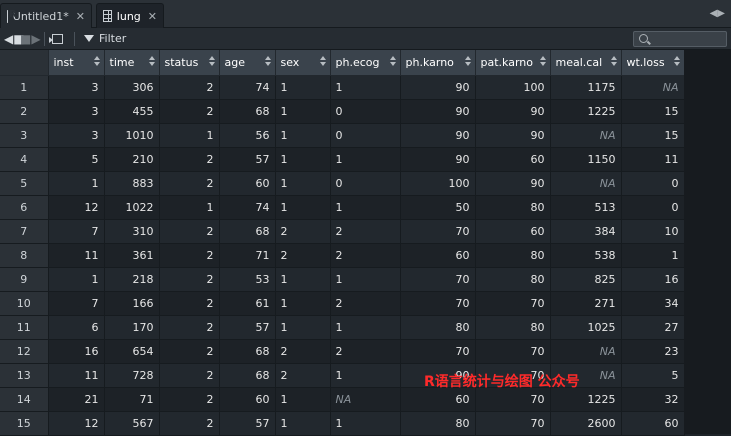 The width and height of the screenshot is (731, 436). I want to click on column-header-wt-loss: wt.loss, so click(653, 63).